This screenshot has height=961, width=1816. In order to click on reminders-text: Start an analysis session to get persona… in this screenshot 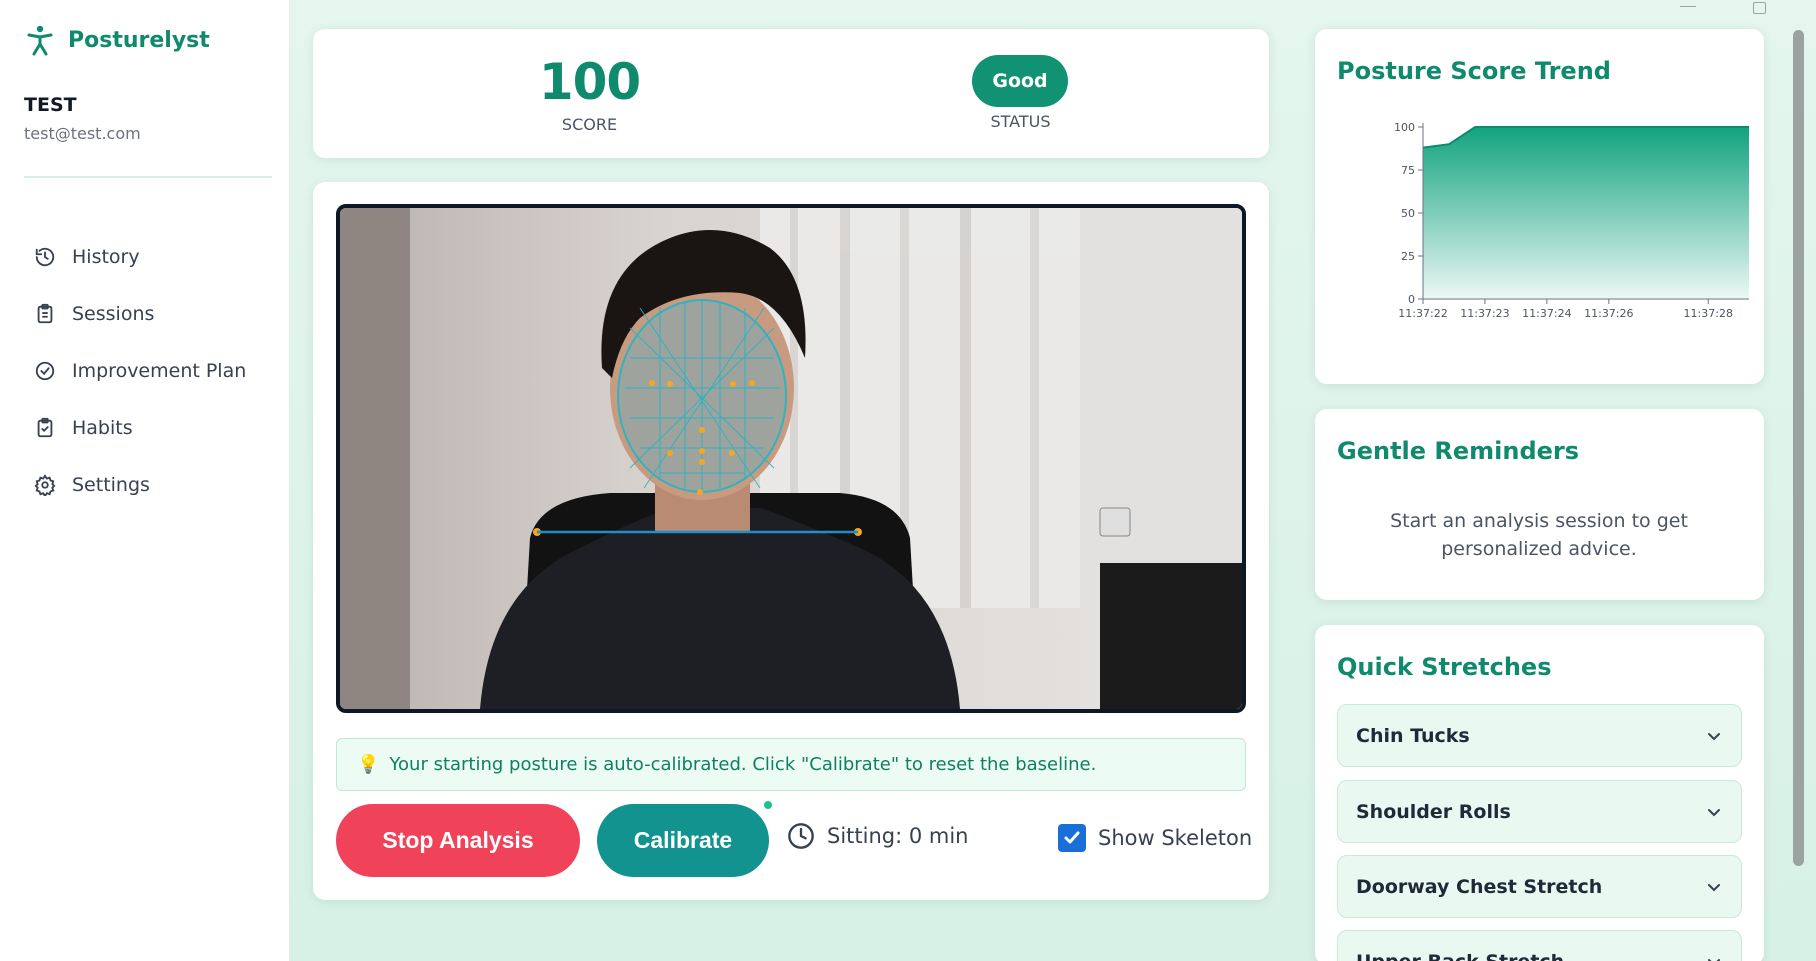, I will do `click(1539, 535)`.